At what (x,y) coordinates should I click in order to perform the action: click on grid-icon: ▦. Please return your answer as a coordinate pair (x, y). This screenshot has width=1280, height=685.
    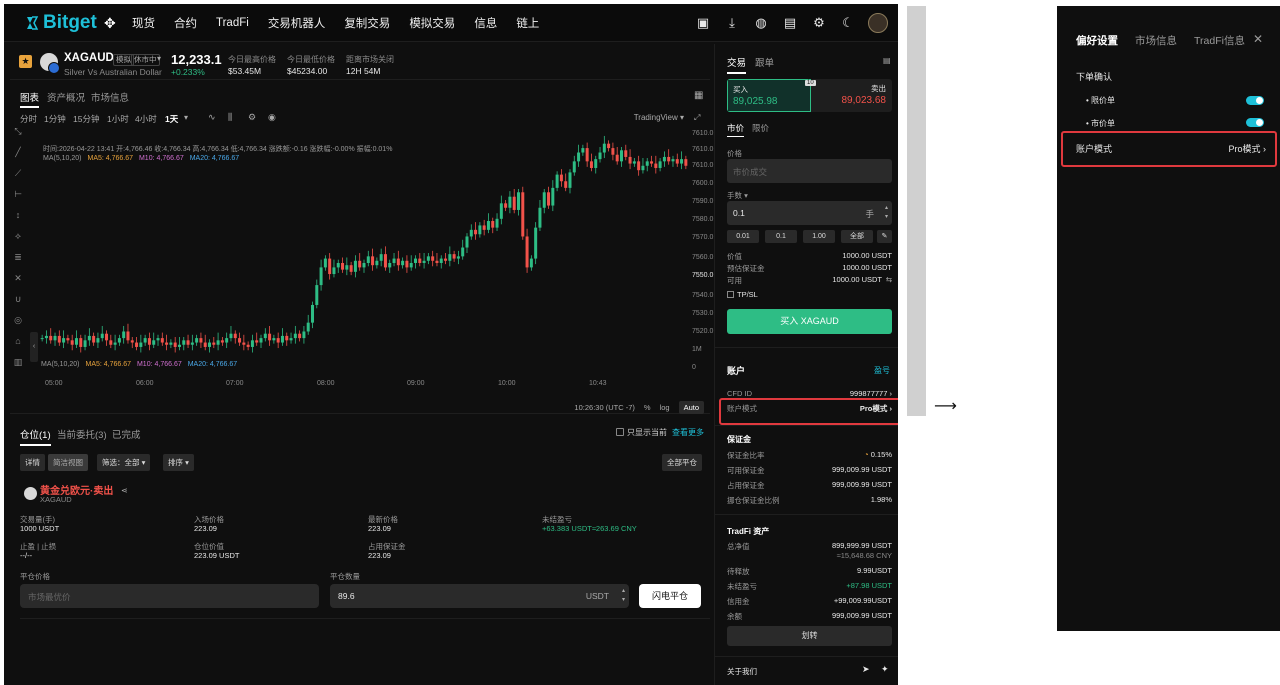
    Looking at the image, I should click on (698, 95).